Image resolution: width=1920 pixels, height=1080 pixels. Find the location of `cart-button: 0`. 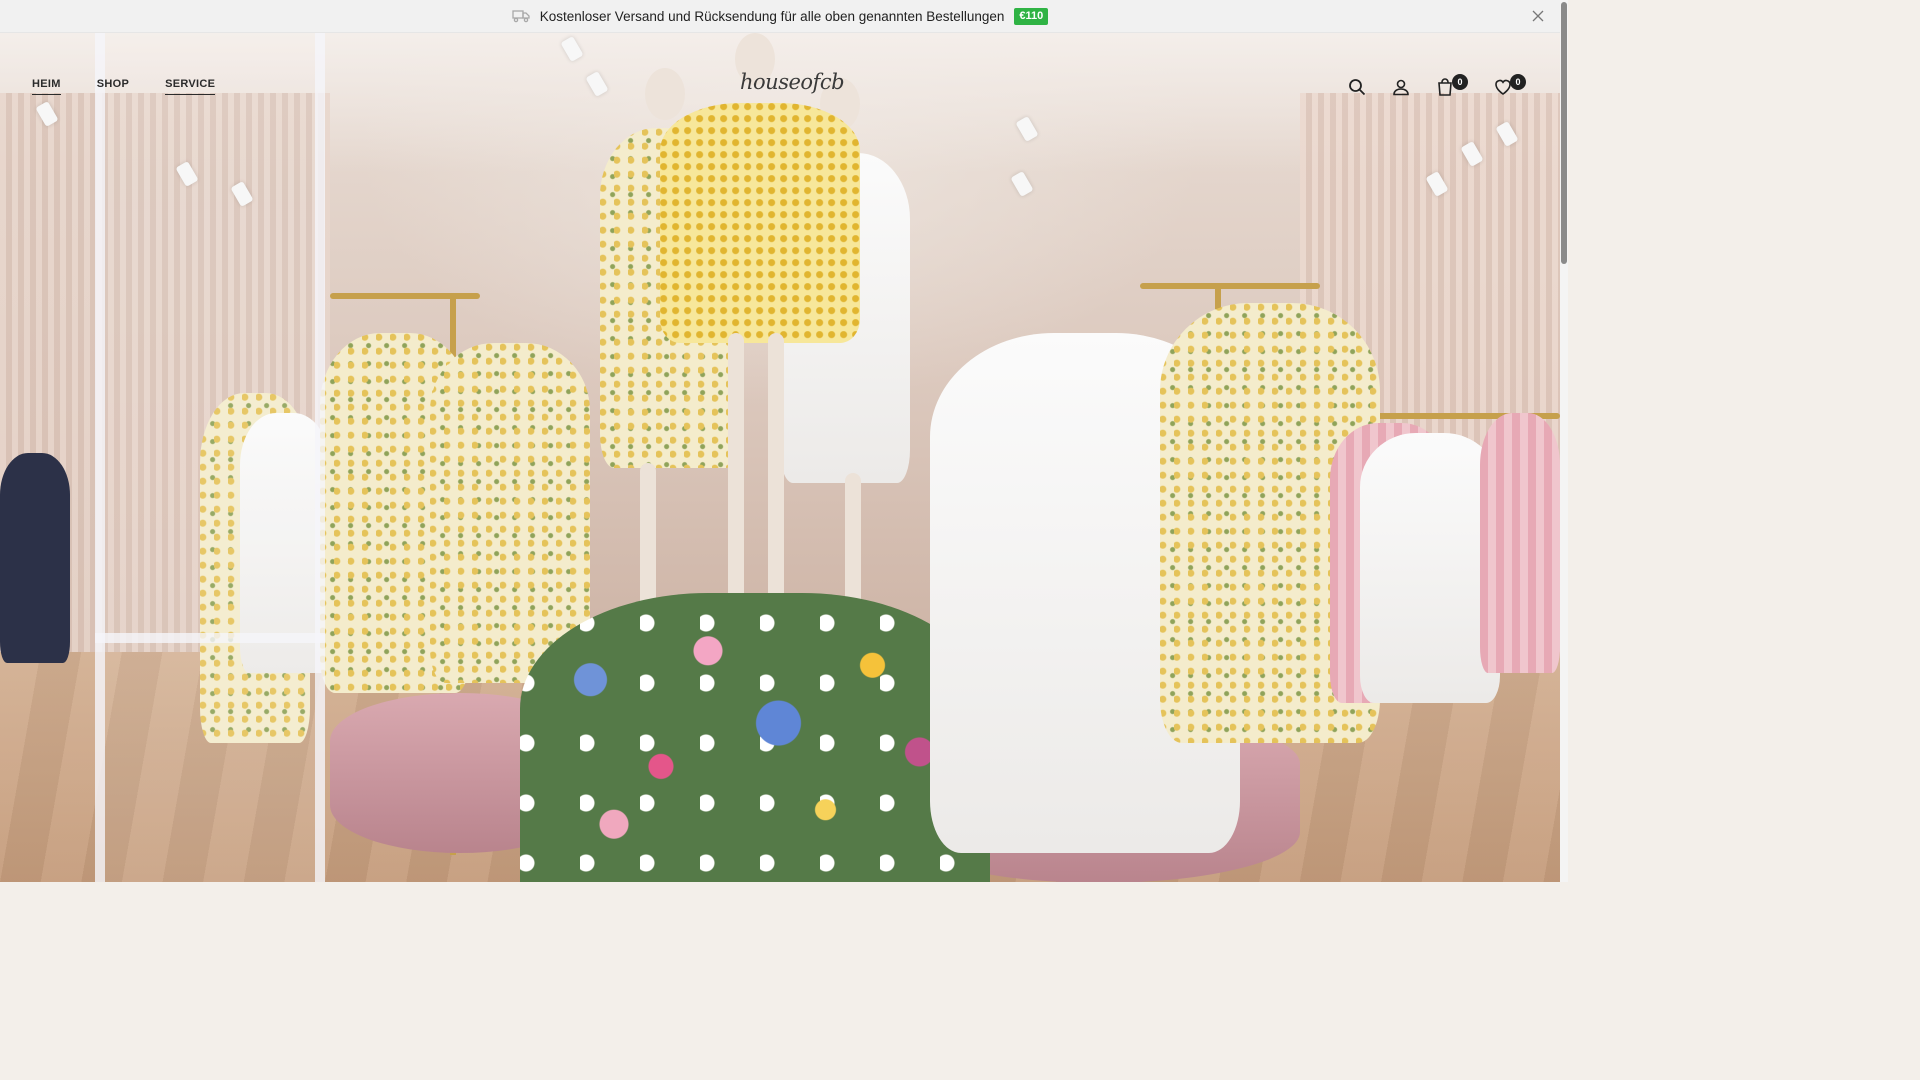

cart-button: 0 is located at coordinates (1451, 86).